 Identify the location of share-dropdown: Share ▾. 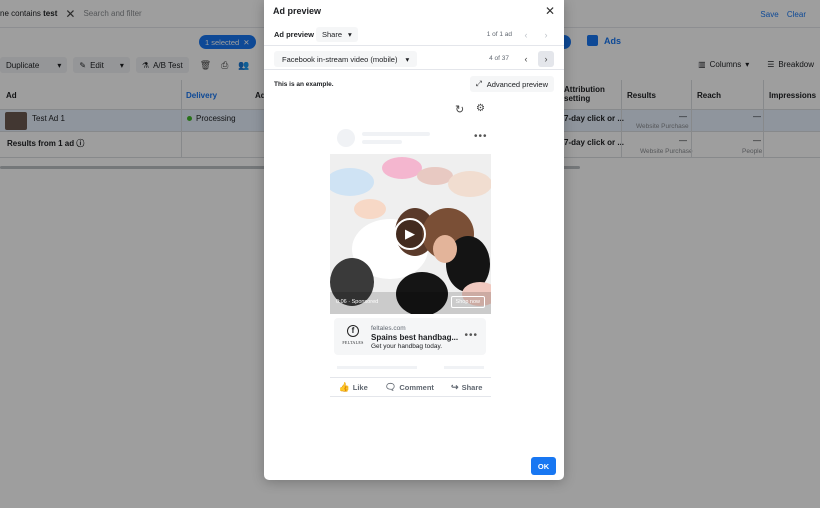
(337, 34).